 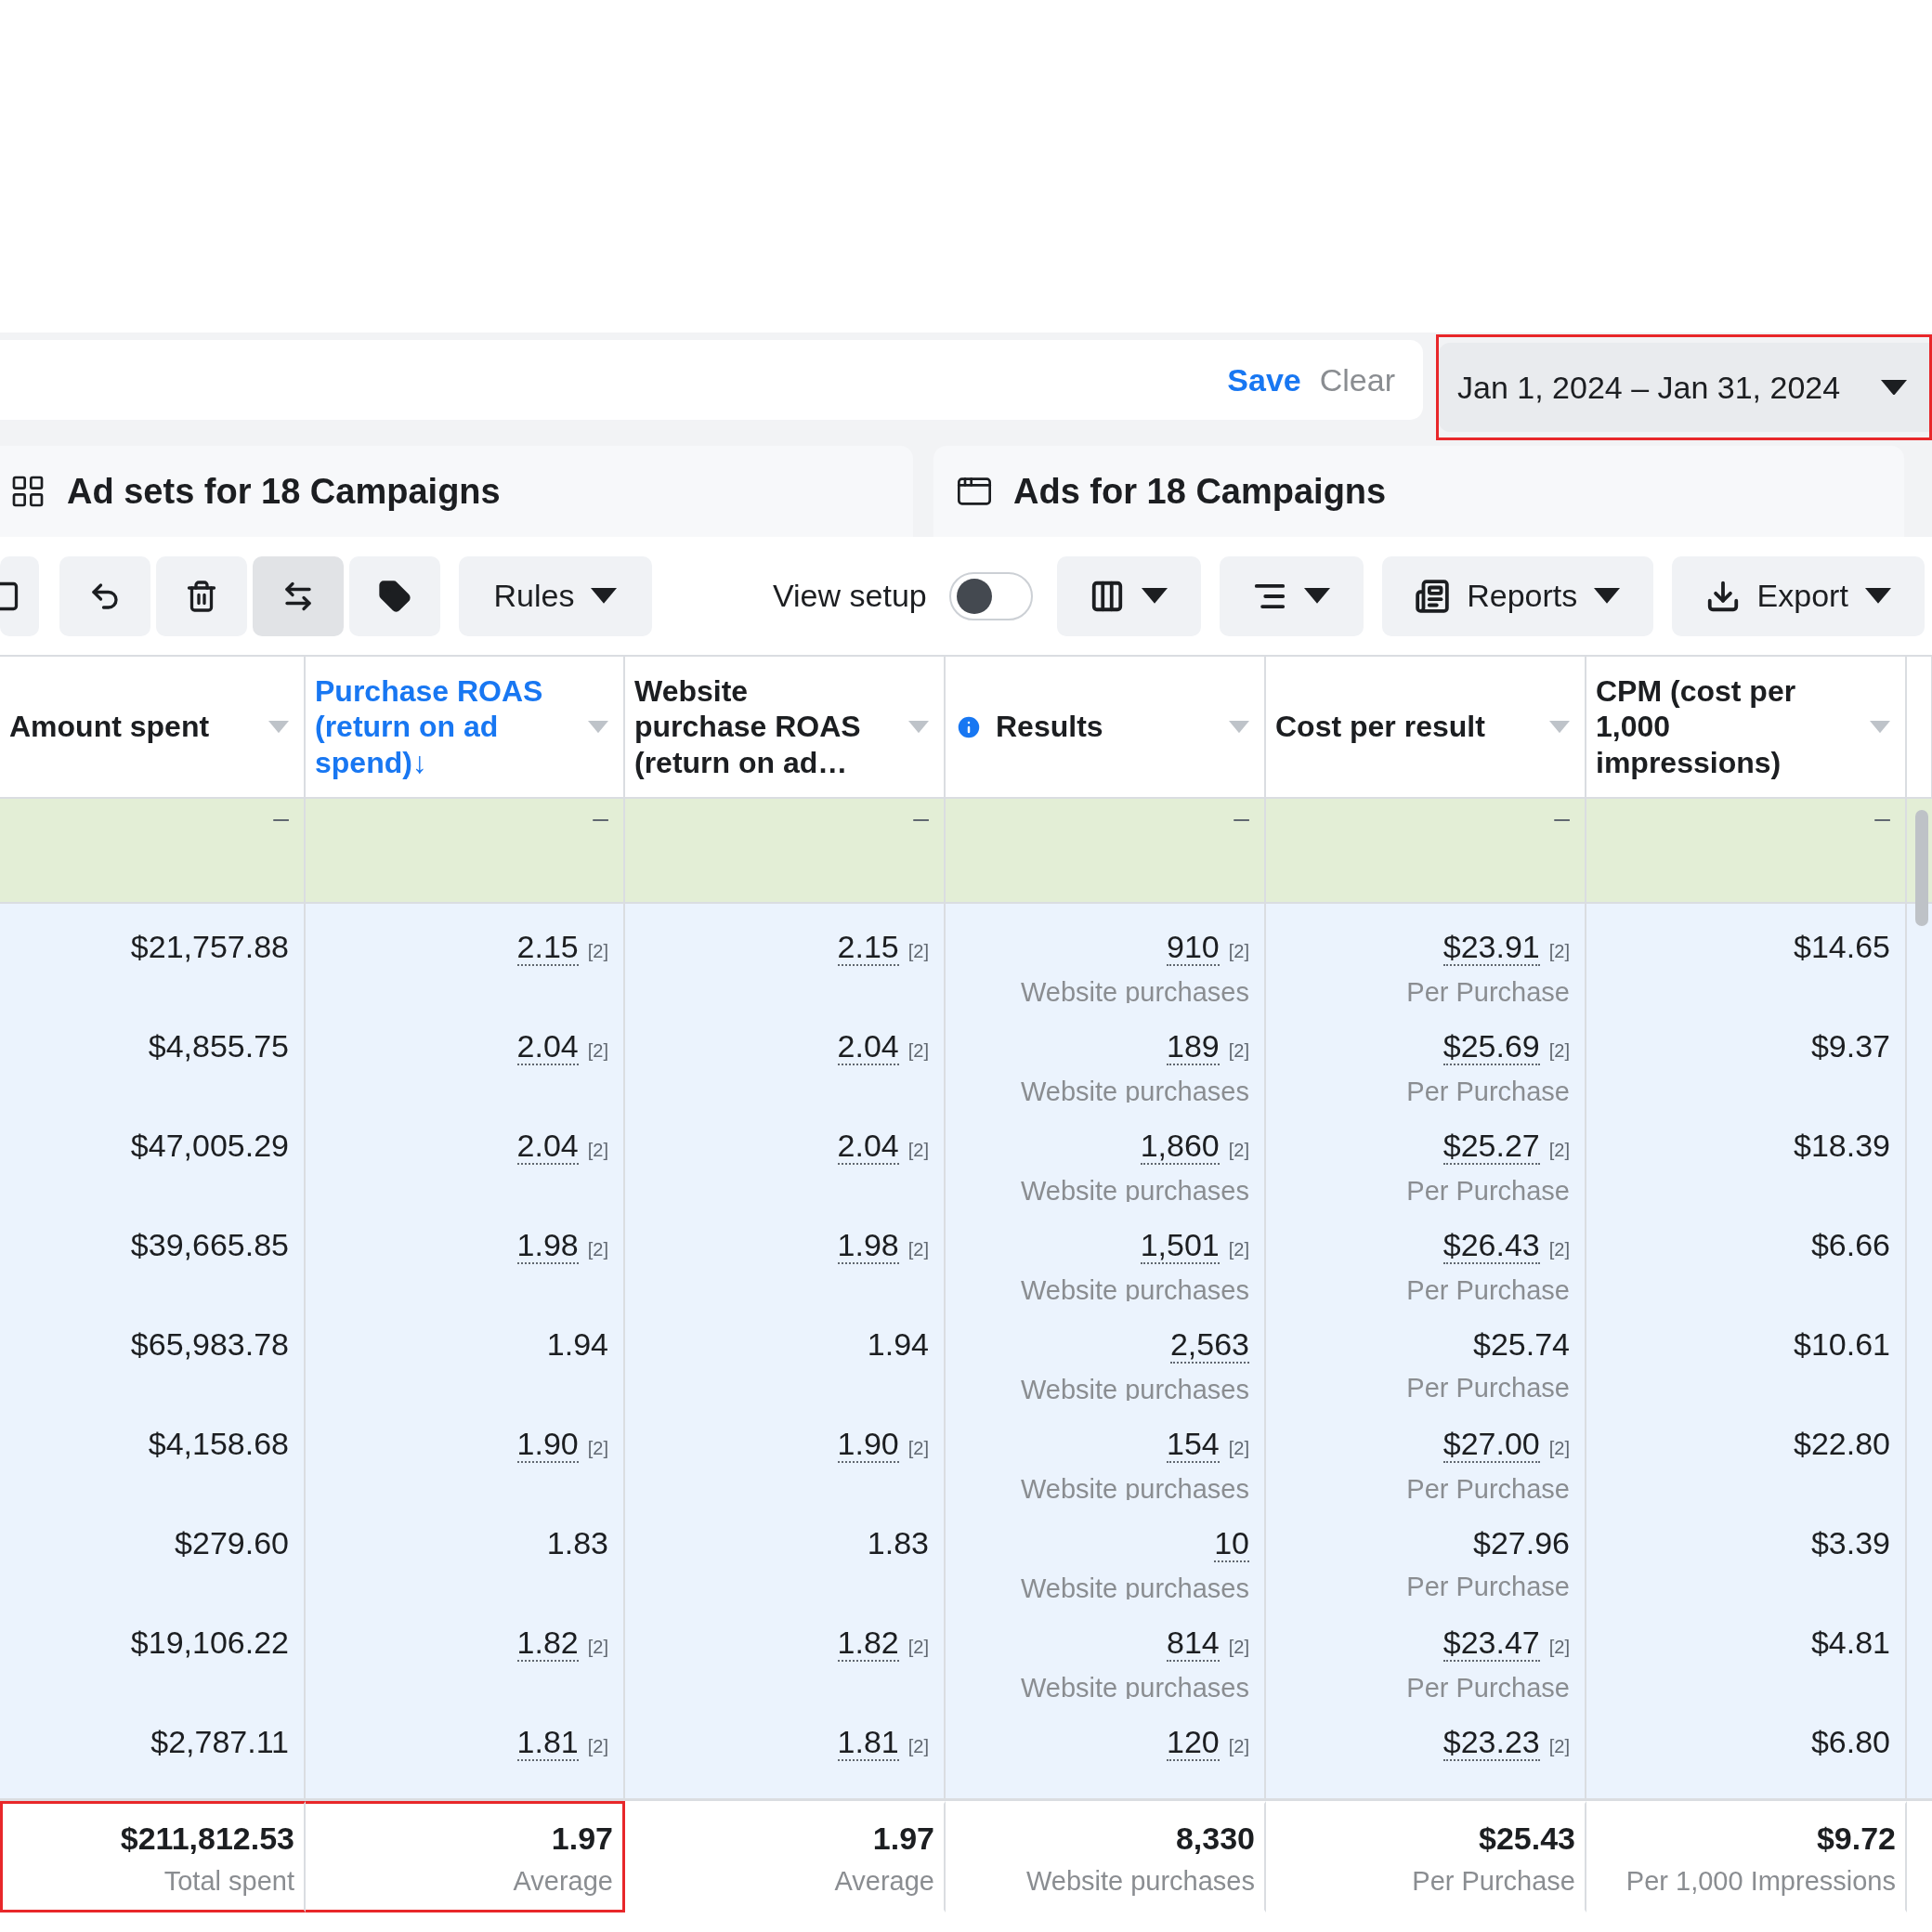 What do you see at coordinates (1684, 387) in the screenshot?
I see `date-range-picker: Jan 1, 2024 – Jan 31, 2024` at bounding box center [1684, 387].